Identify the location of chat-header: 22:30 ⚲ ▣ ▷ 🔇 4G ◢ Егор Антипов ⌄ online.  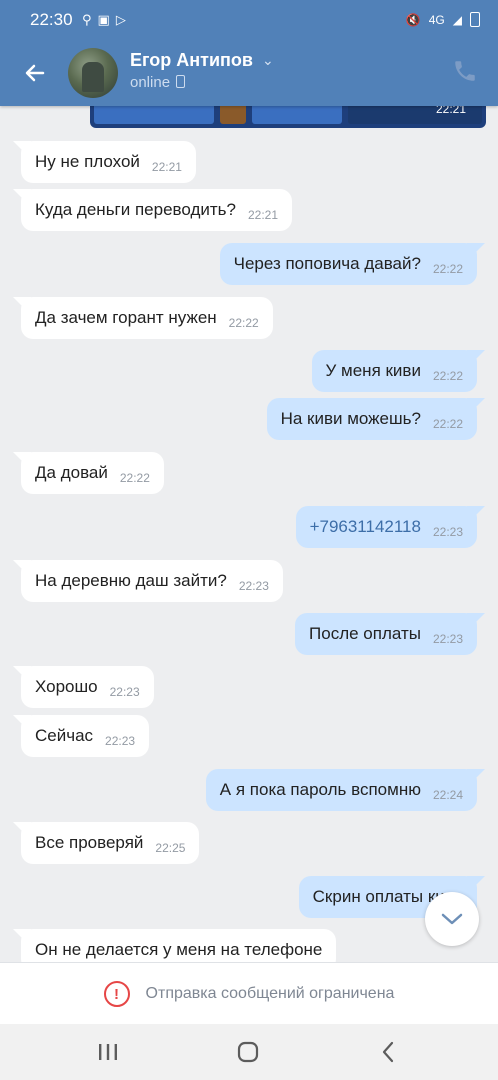
(249, 53).